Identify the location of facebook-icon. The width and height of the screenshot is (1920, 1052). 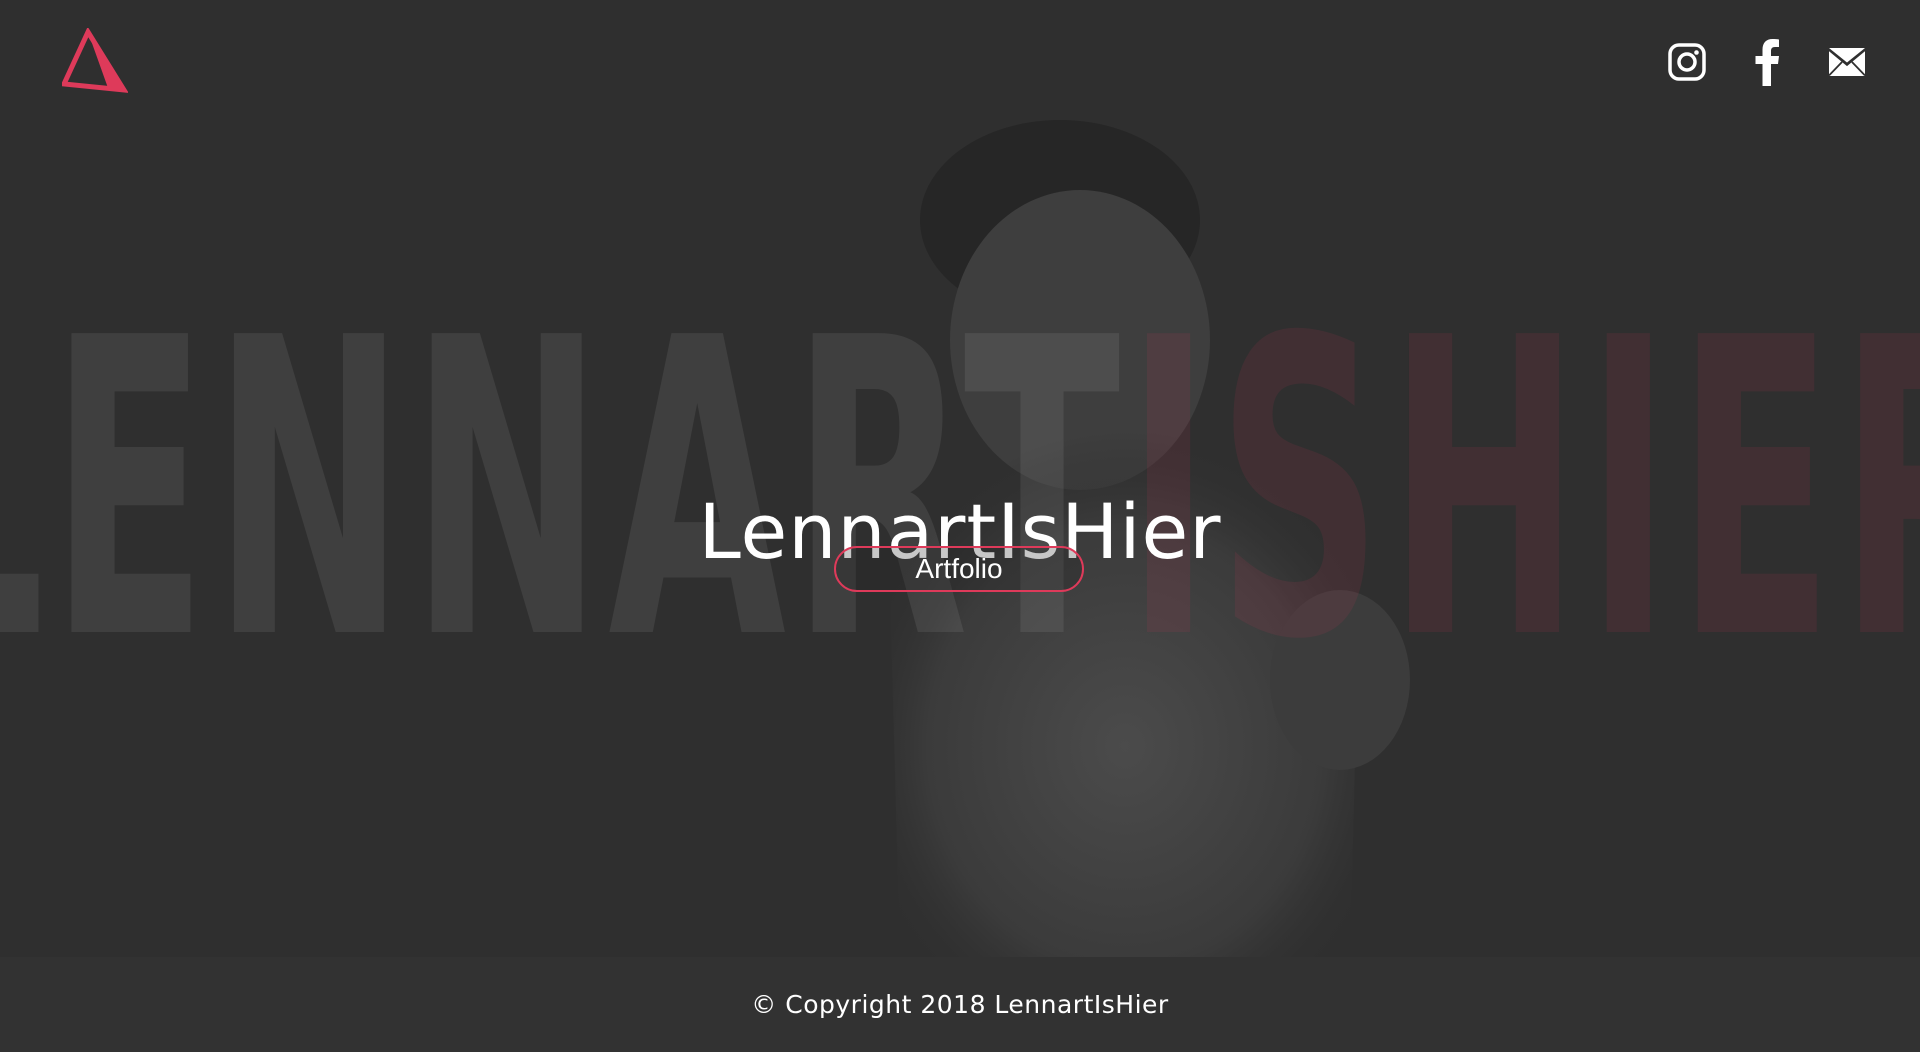
(1767, 62).